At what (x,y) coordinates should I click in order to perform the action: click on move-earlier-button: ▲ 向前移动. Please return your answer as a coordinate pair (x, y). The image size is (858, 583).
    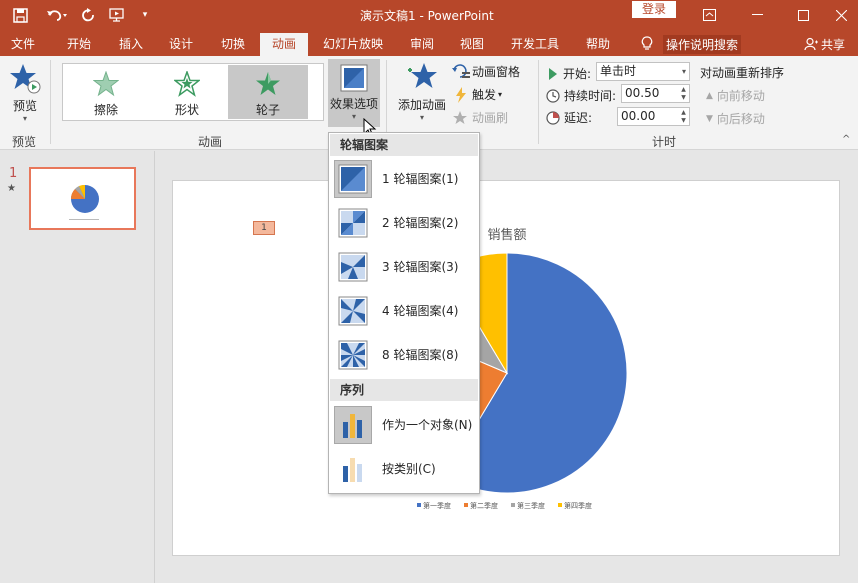
    Looking at the image, I should click on (735, 95).